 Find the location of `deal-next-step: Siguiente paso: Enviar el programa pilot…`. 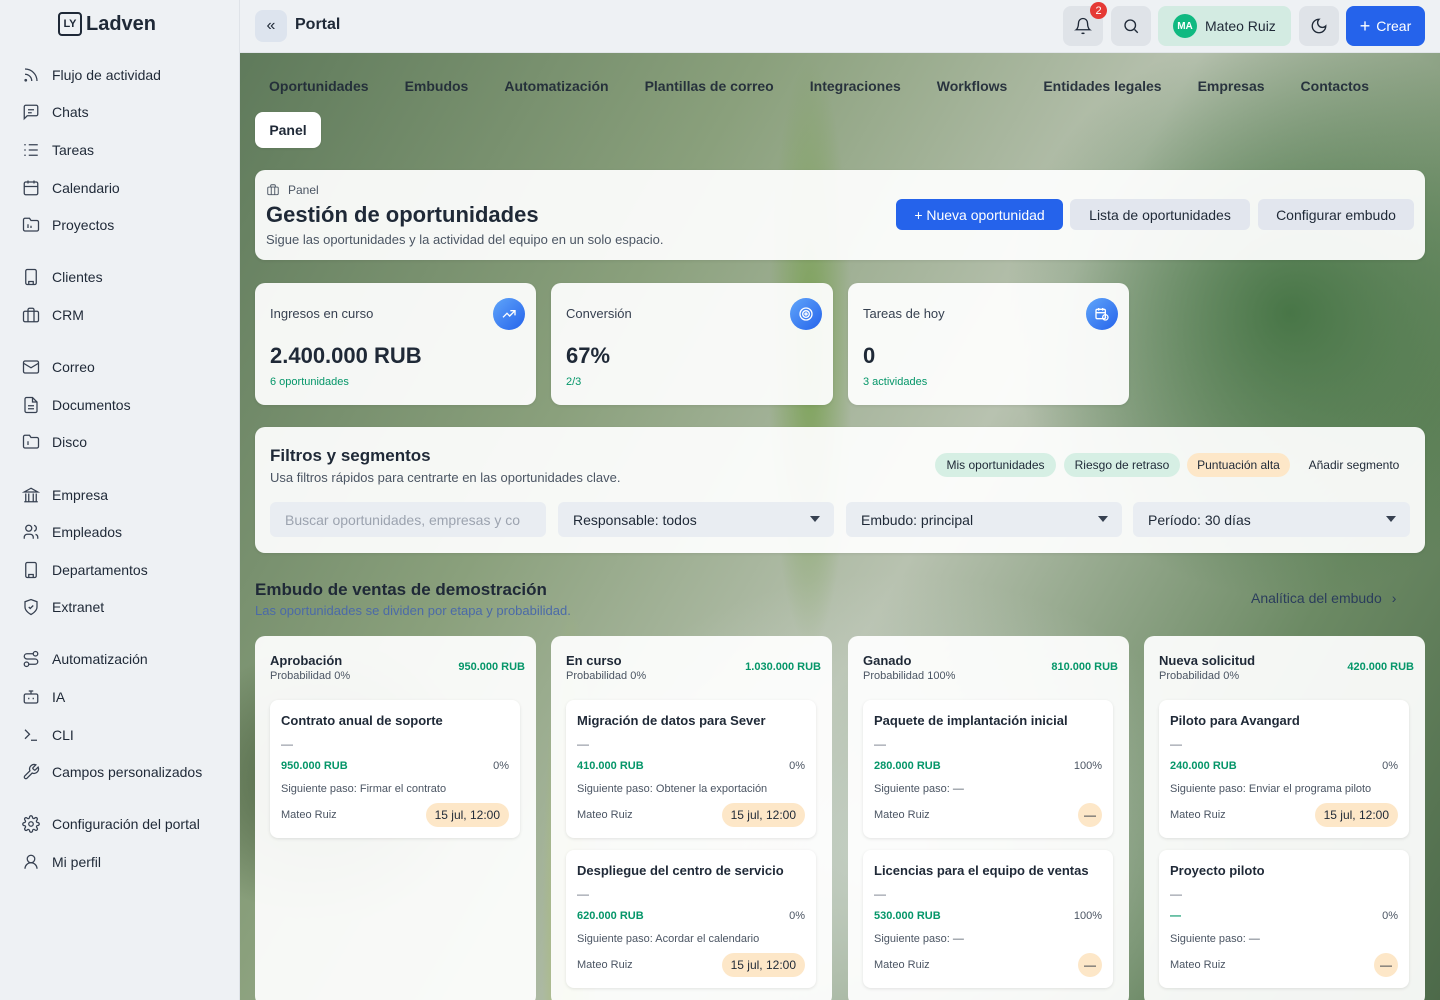

deal-next-step: Siguiente paso: Enviar el programa pilot… is located at coordinates (1271, 789).